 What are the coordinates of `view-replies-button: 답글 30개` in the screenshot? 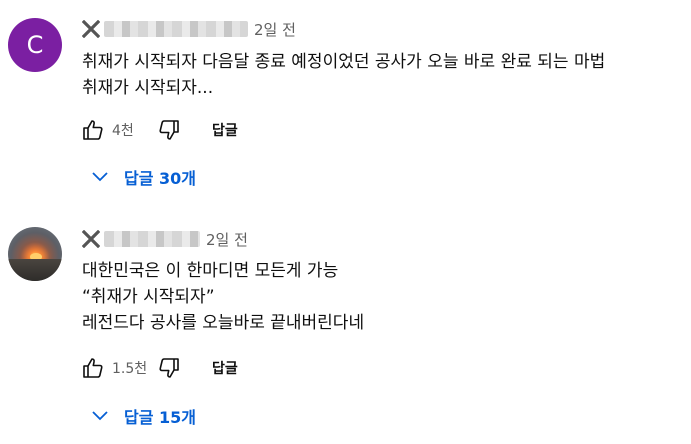 It's located at (144, 177).